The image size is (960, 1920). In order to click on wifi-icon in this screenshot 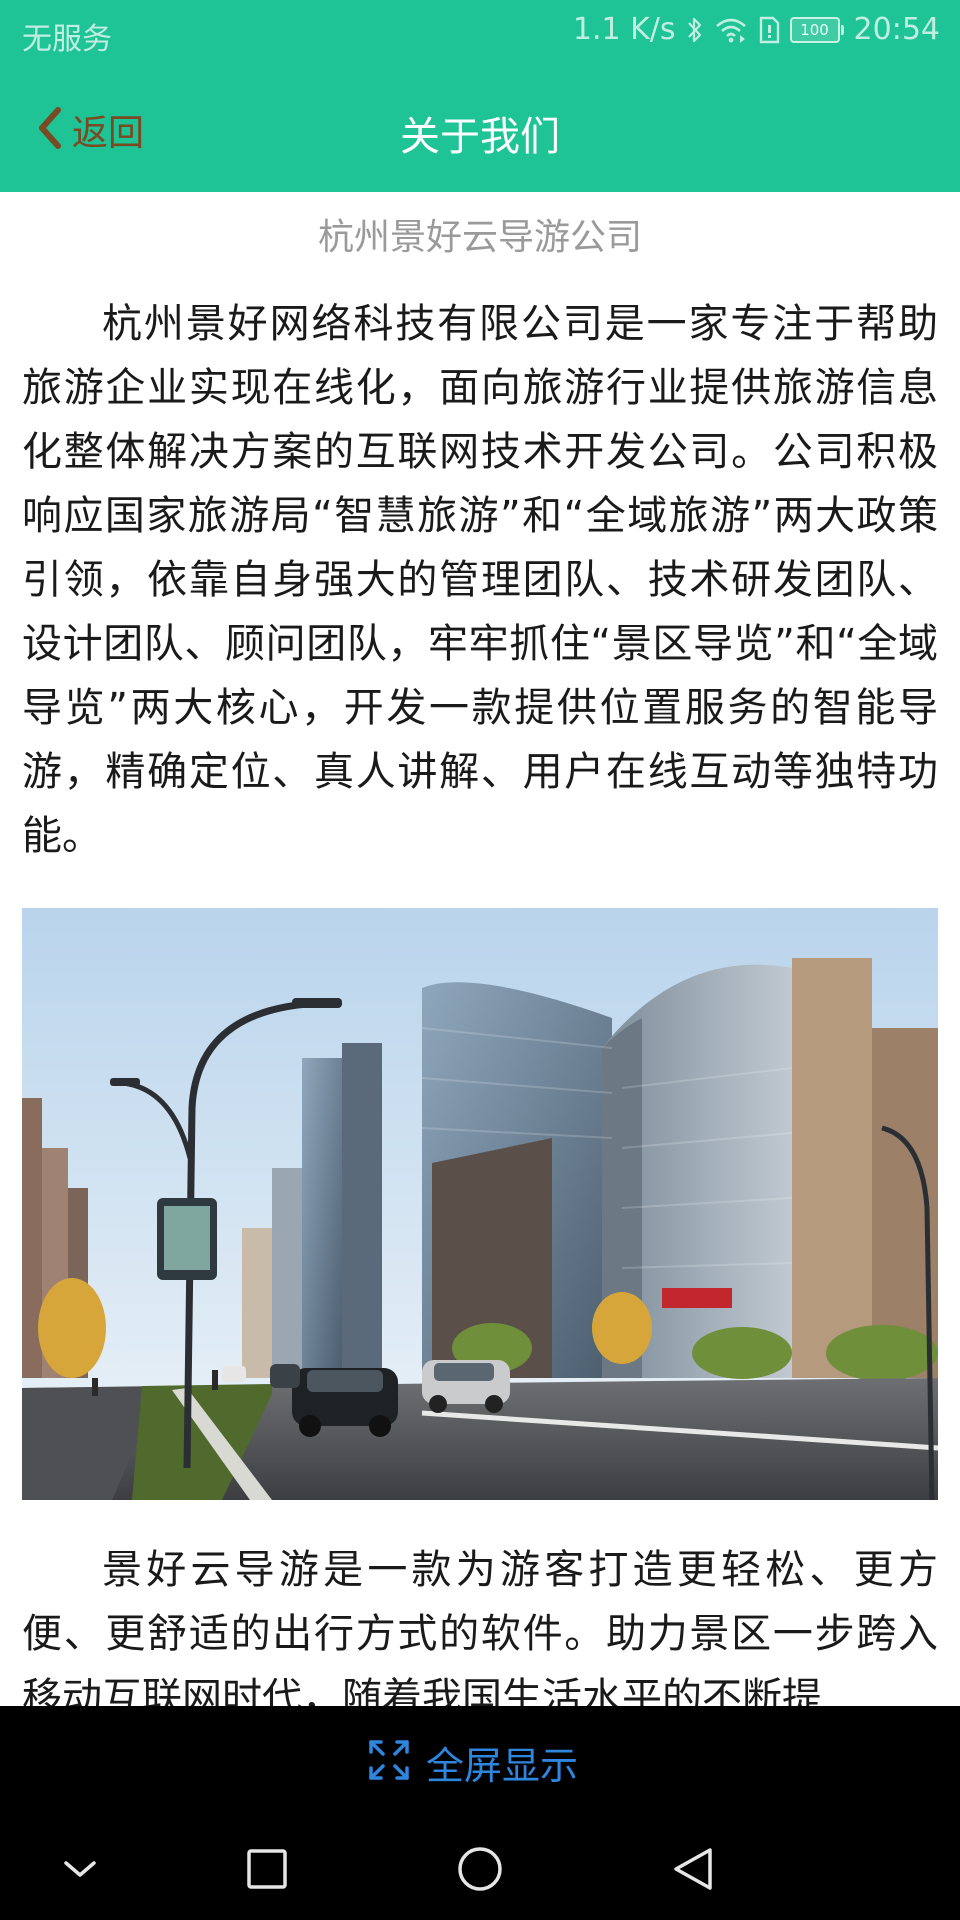, I will do `click(731, 30)`.